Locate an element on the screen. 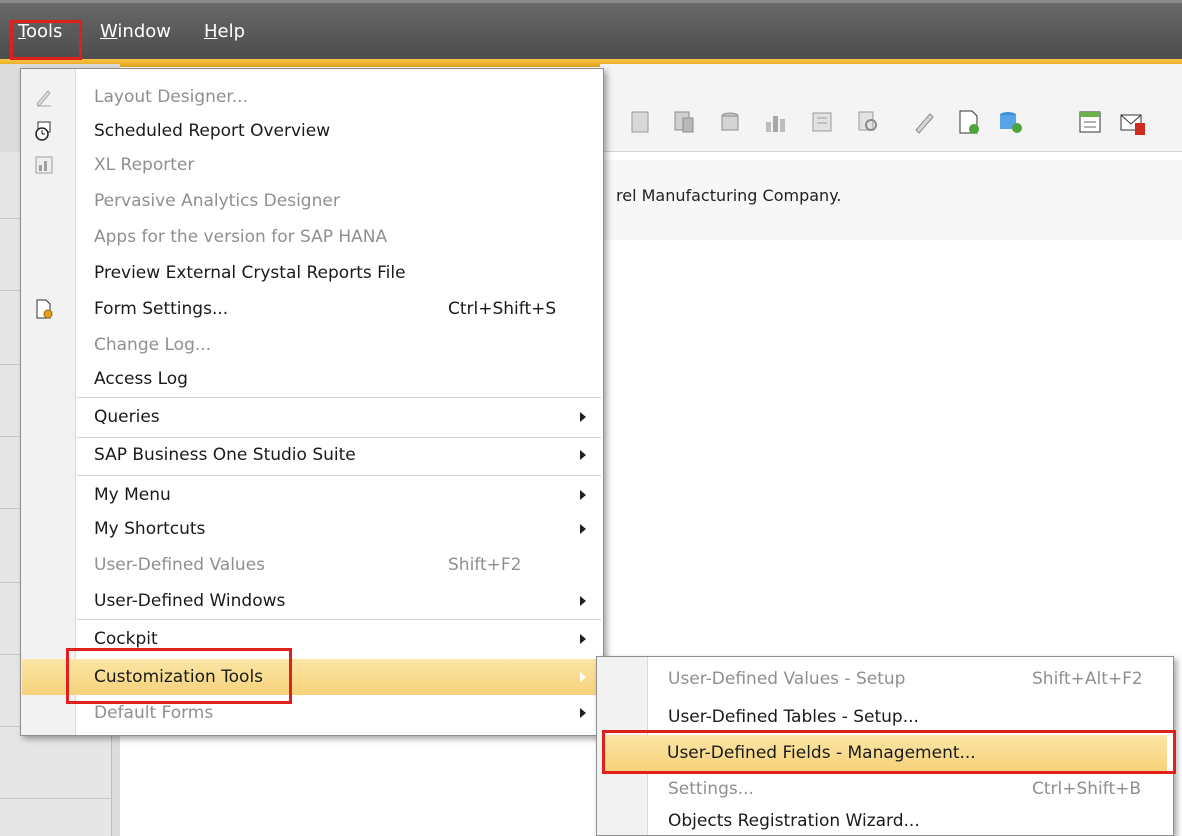 The image size is (1182, 836). content-area: rel Manufacturing Company. is located at coordinates (891, 200).